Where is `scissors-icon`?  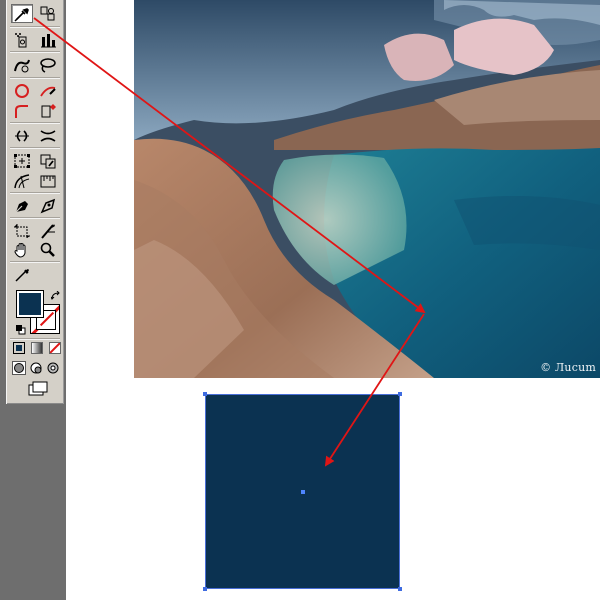 scissors-icon is located at coordinates (48, 135).